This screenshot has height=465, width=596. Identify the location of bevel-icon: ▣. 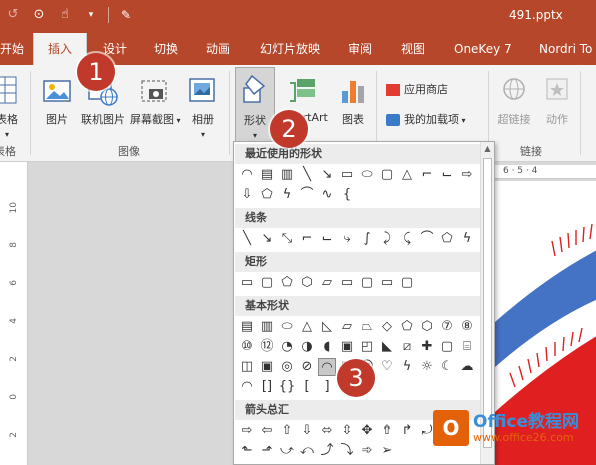
(267, 367).